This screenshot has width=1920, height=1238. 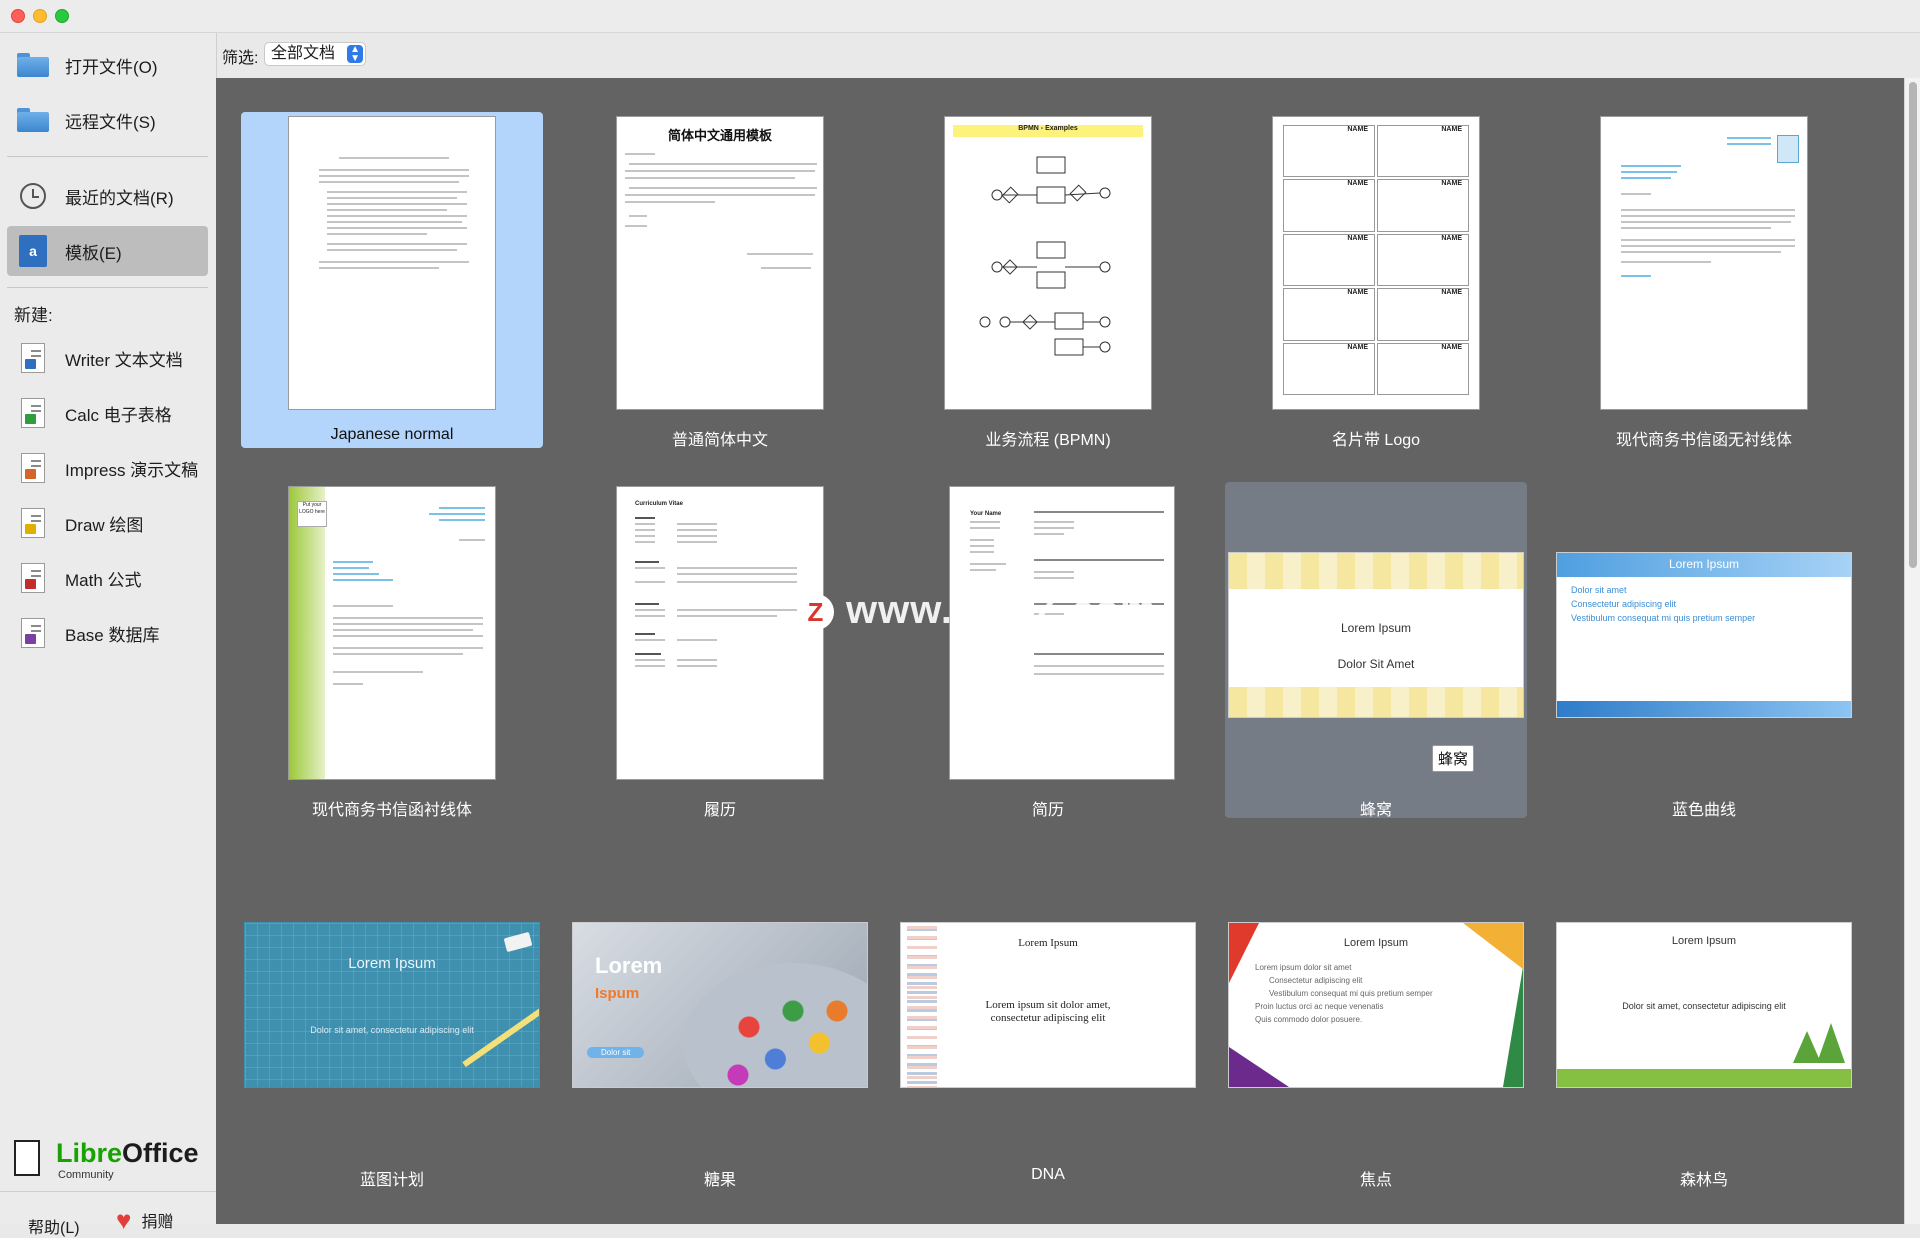 I want to click on watermark-badge: Z, so click(x=816, y=612).